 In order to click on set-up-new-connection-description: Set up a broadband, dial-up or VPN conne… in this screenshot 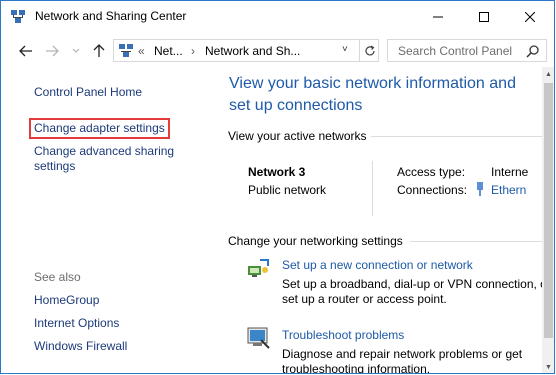, I will do `click(416, 291)`.